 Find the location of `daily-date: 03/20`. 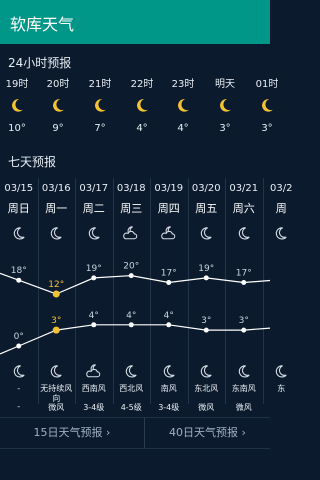

daily-date: 03/20 is located at coordinates (206, 188).